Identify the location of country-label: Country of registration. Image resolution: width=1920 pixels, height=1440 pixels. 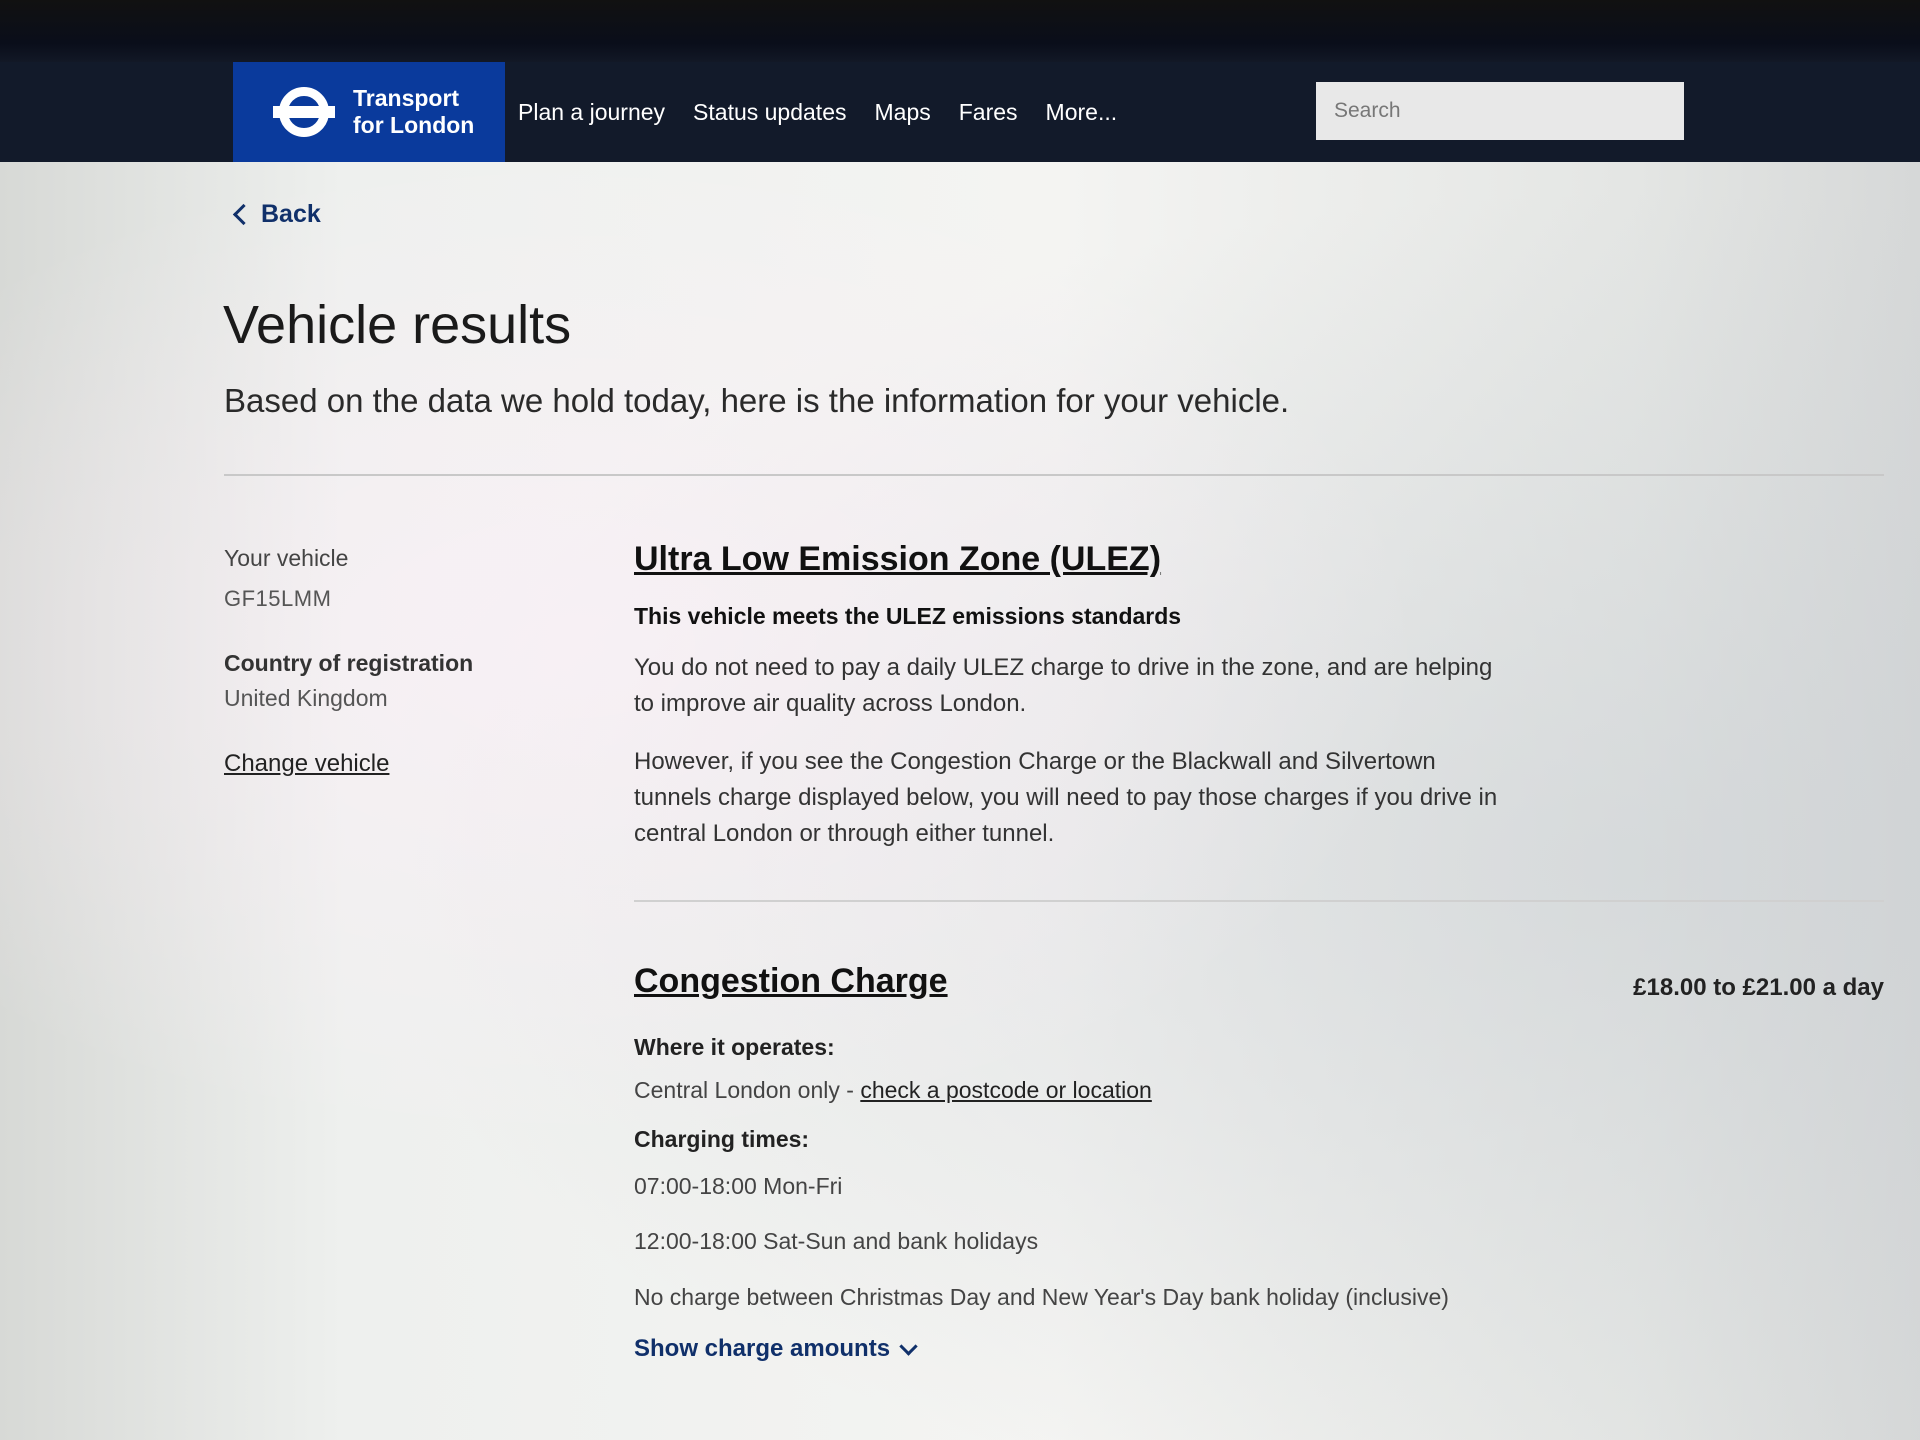
(349, 663).